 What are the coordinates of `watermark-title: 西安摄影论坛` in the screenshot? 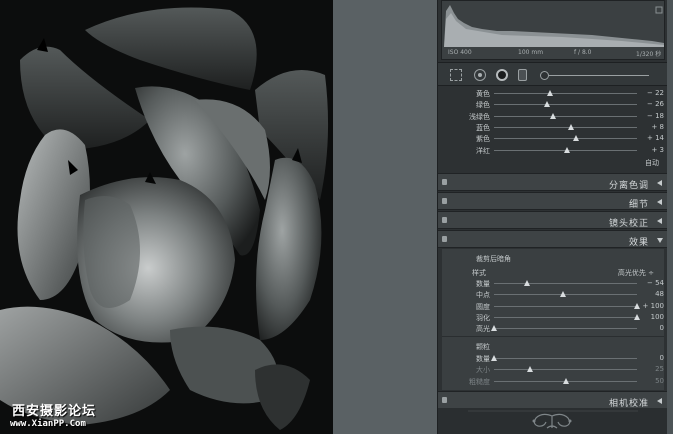 It's located at (54, 411).